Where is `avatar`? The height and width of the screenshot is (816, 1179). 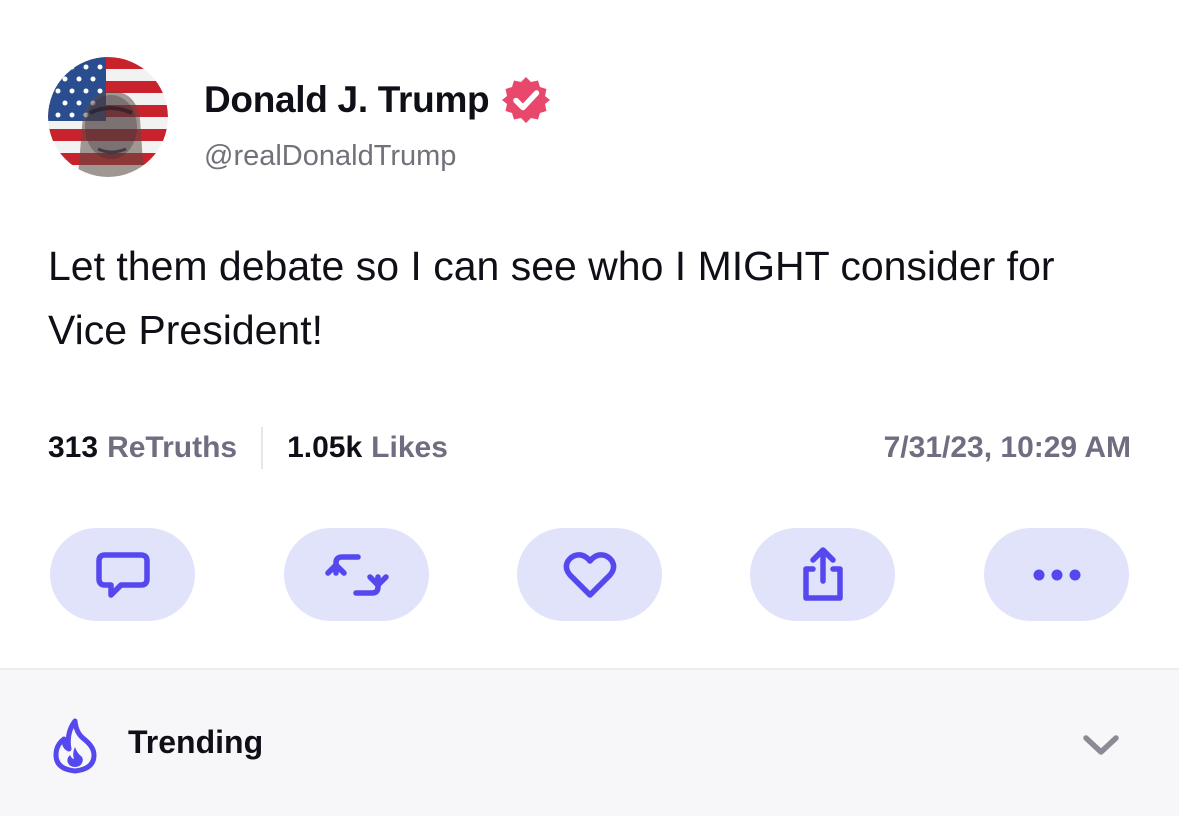 avatar is located at coordinates (108, 117).